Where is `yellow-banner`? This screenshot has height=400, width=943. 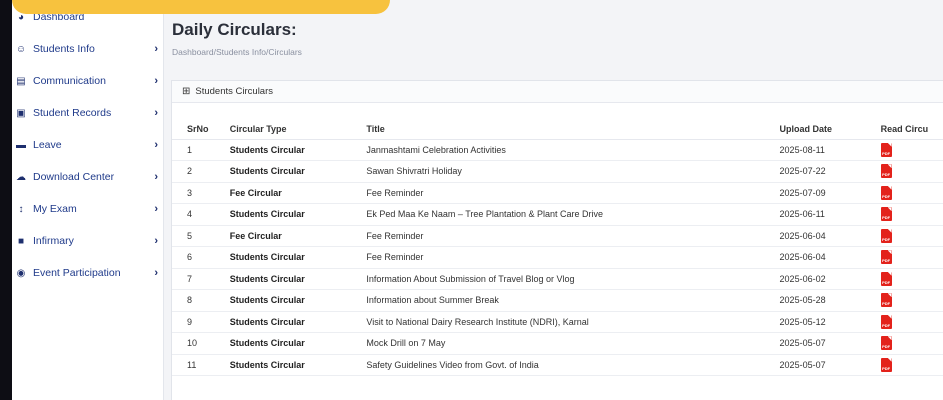 yellow-banner is located at coordinates (201, 7).